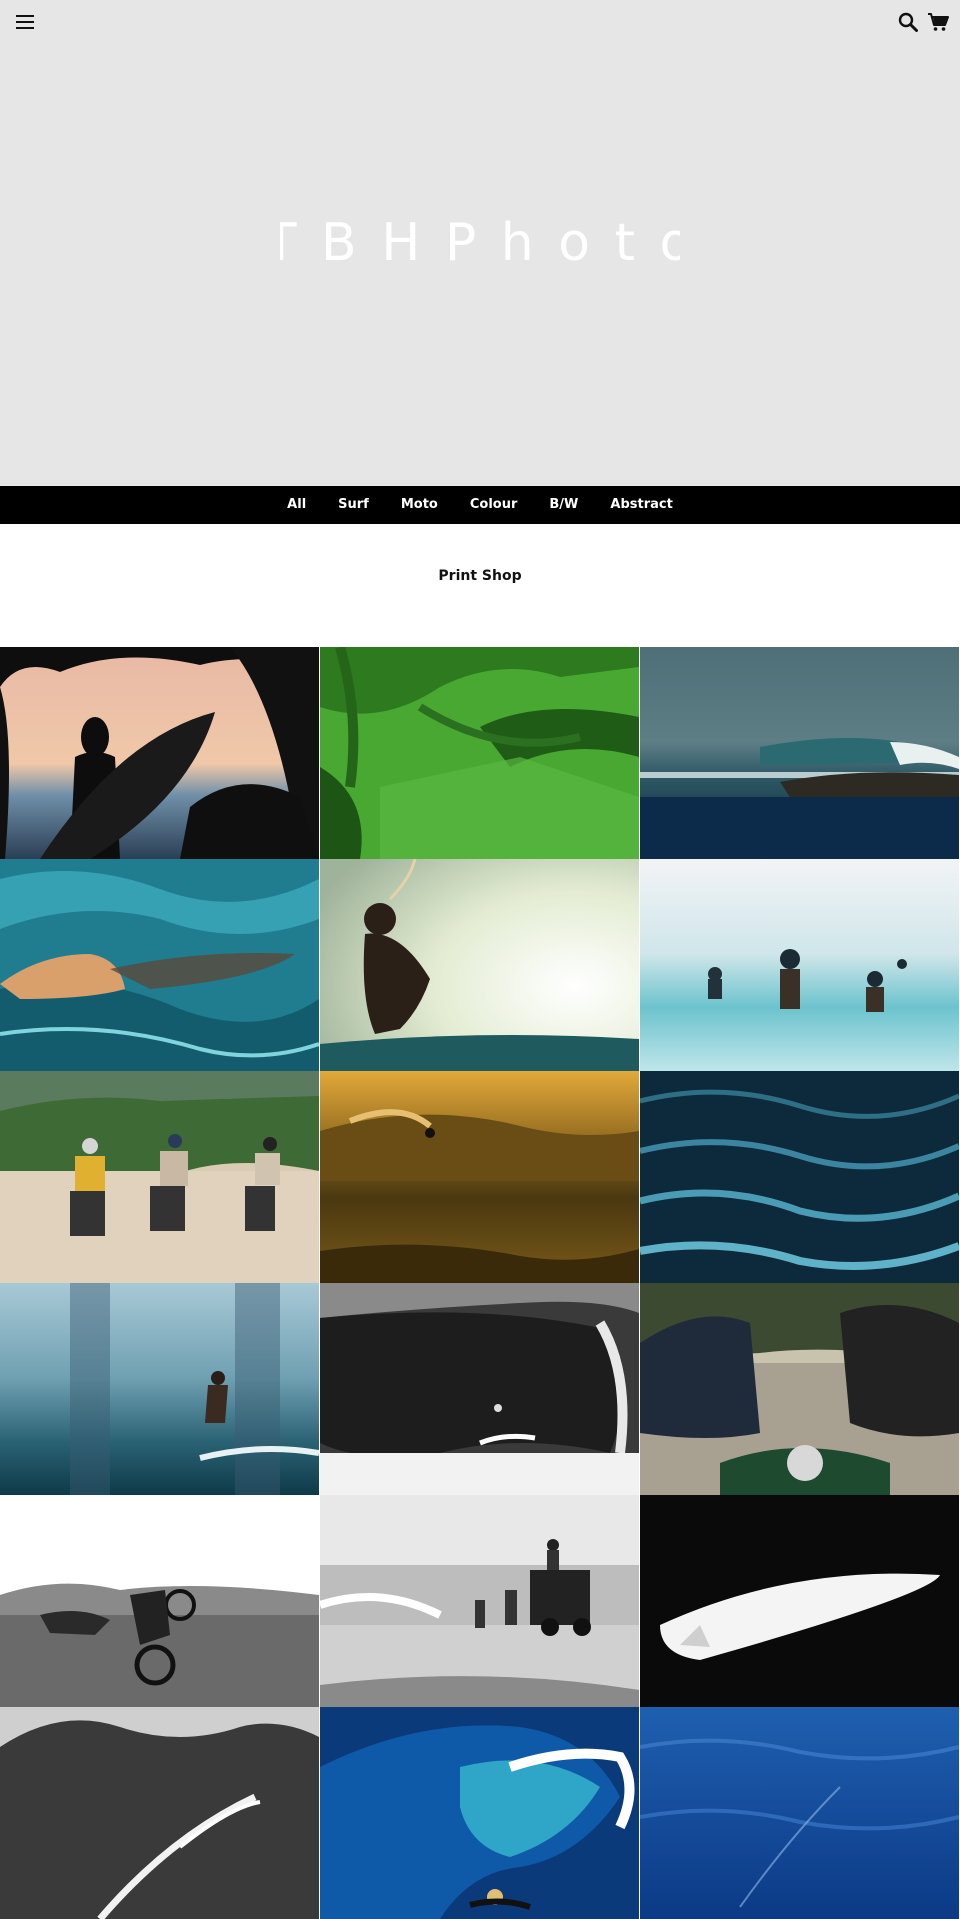 The width and height of the screenshot is (960, 1919). I want to click on nav-item-bw: B/W, so click(563, 505).